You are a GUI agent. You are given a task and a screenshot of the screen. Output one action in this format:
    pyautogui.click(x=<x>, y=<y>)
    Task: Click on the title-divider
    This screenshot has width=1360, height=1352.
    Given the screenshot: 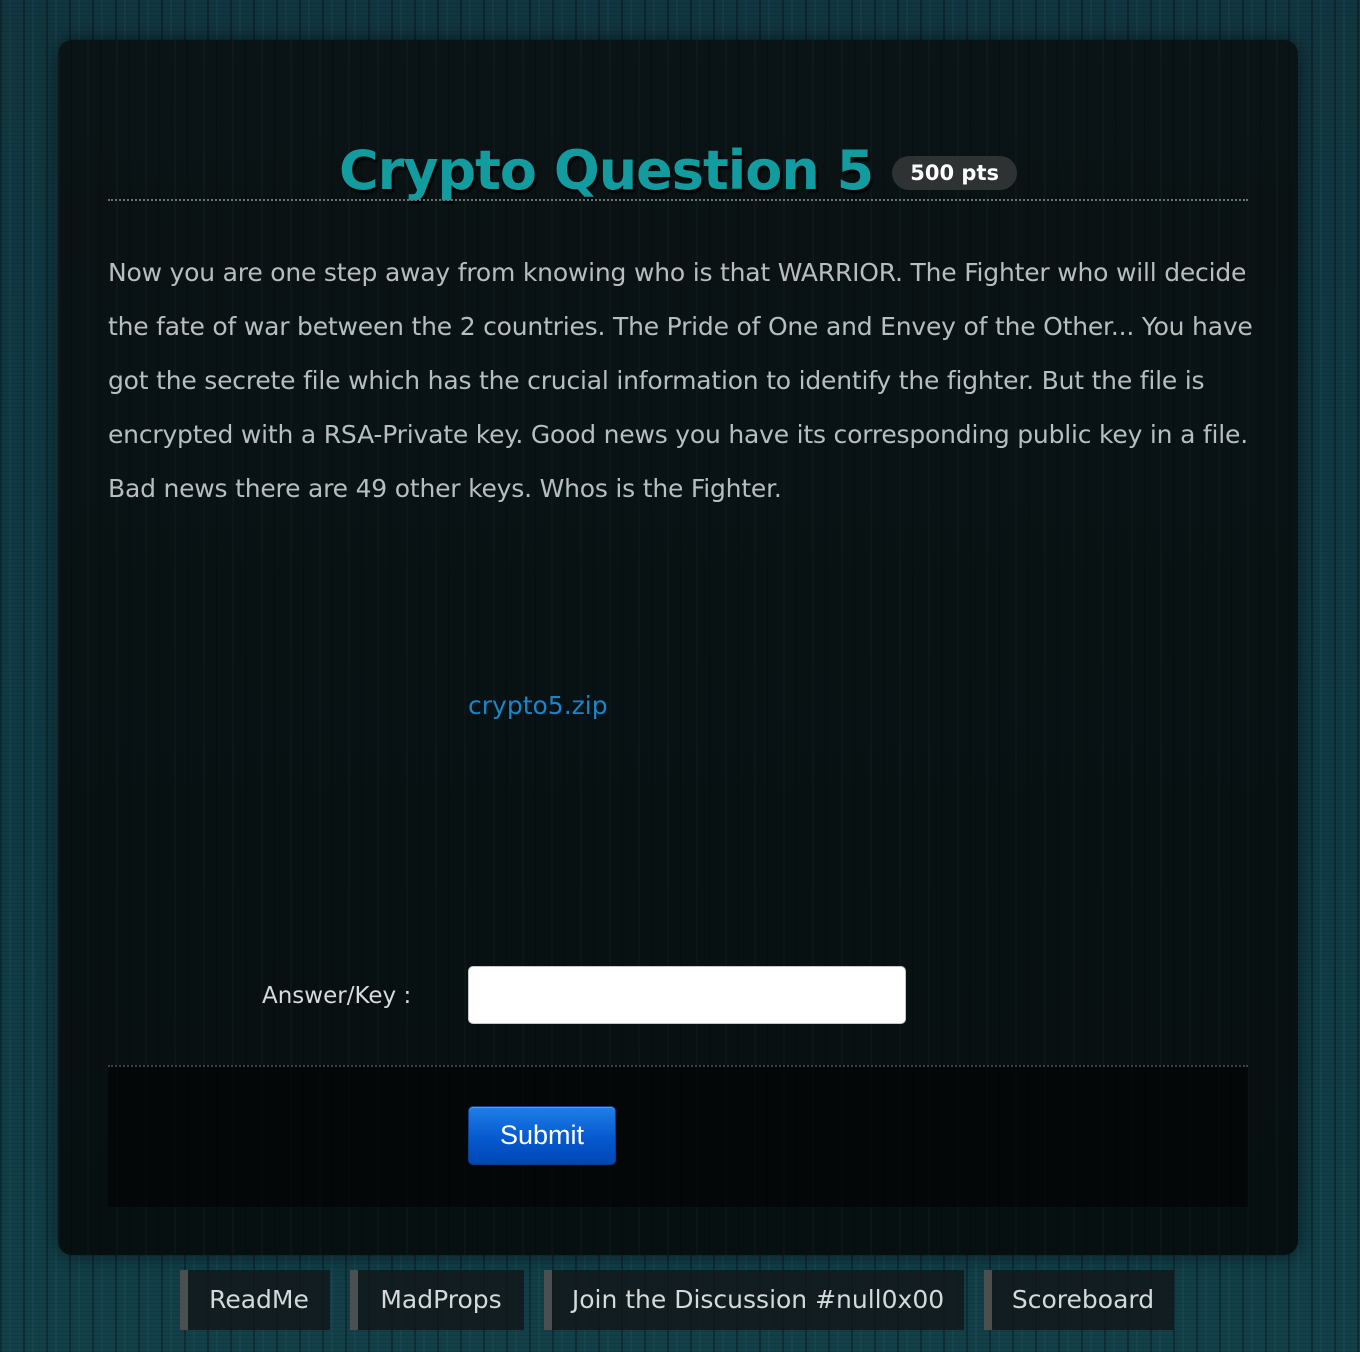 What is the action you would take?
    pyautogui.click(x=678, y=200)
    